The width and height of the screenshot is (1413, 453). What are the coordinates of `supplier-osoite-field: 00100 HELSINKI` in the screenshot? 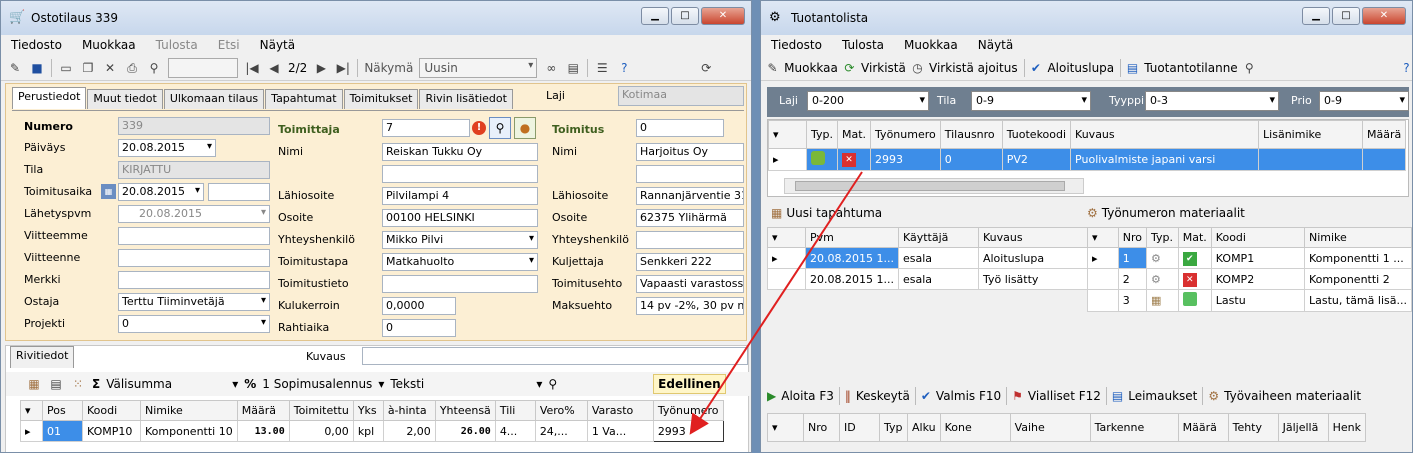 It's located at (460, 218).